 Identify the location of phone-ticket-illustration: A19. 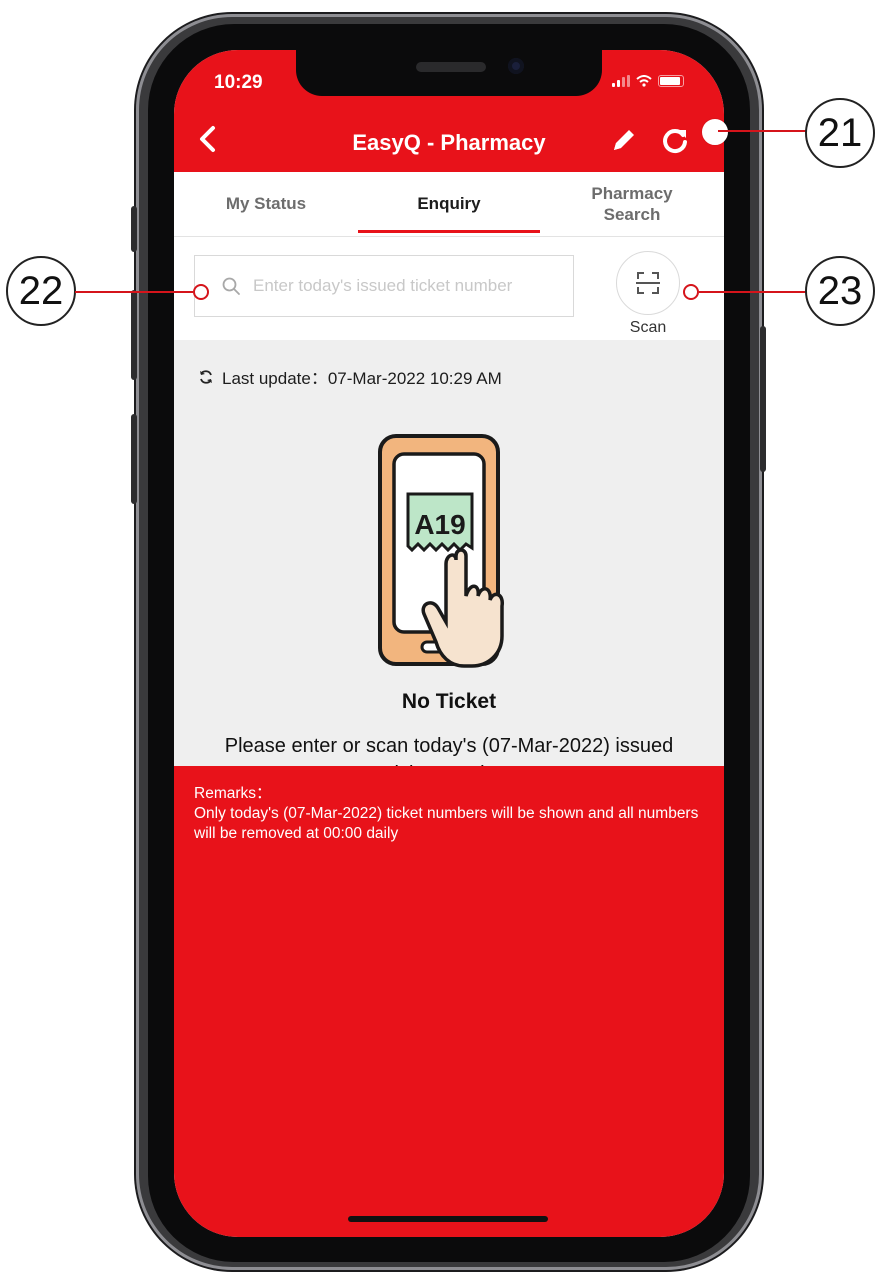
(441, 551).